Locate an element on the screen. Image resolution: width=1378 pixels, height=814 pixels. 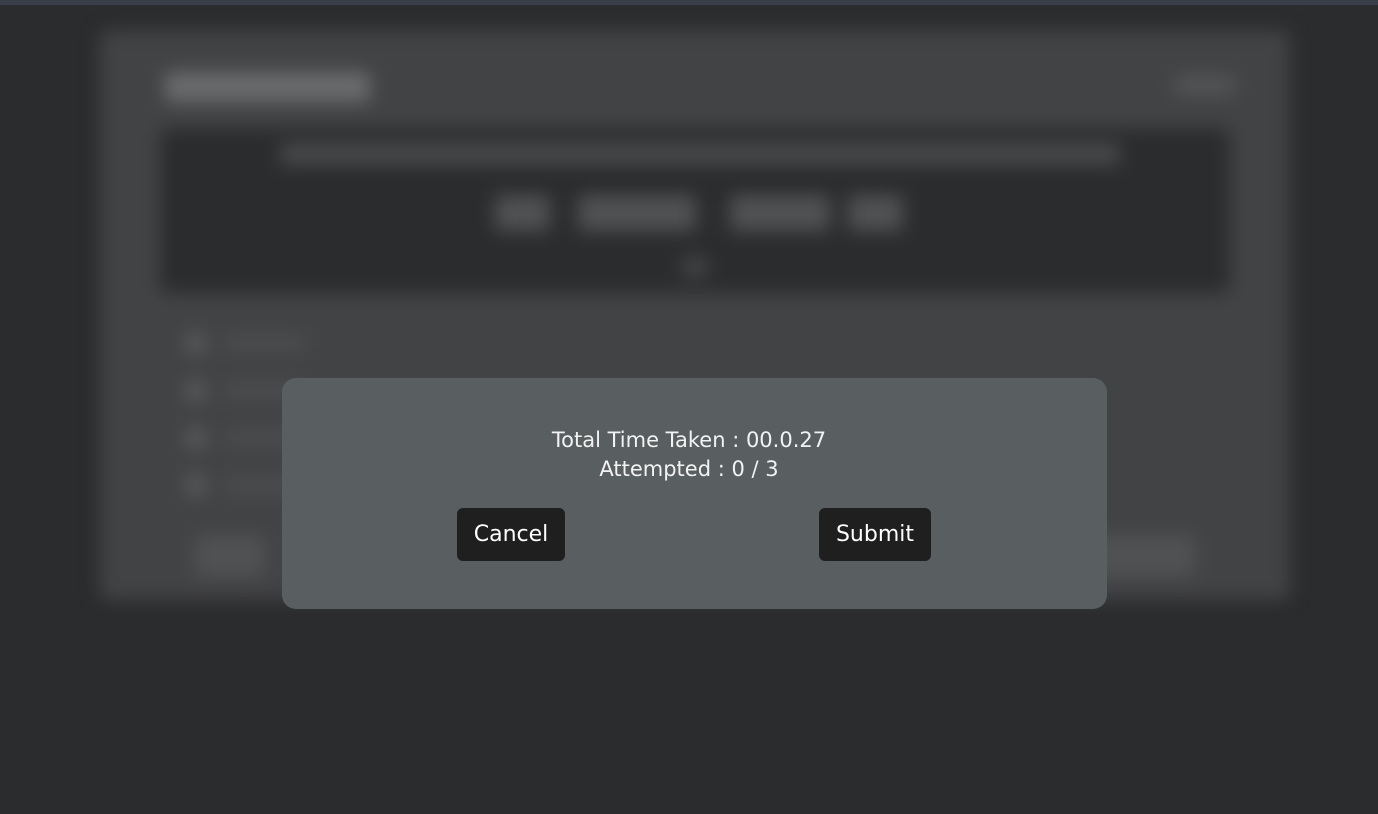
browser-top-strip is located at coordinates (689, 2).